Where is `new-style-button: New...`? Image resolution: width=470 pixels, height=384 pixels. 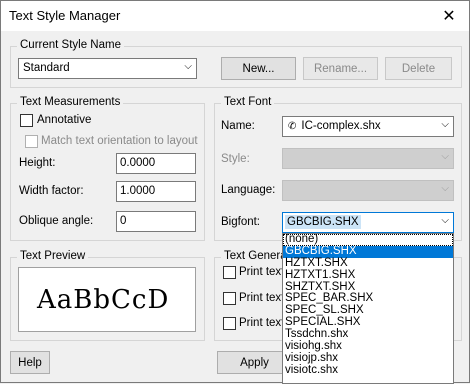 new-style-button: New... is located at coordinates (258, 68).